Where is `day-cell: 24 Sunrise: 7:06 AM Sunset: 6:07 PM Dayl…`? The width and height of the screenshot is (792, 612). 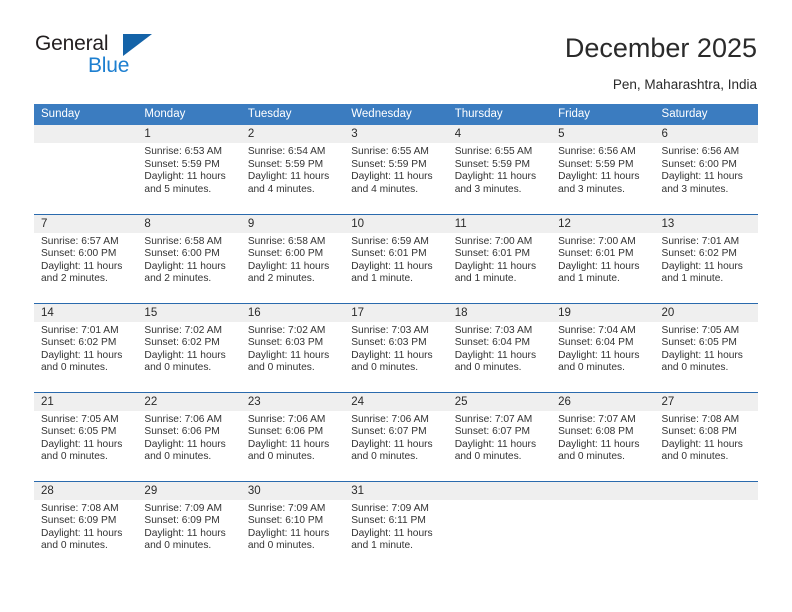
day-cell: 24 Sunrise: 7:06 AM Sunset: 6:07 PM Dayl… is located at coordinates (396, 436).